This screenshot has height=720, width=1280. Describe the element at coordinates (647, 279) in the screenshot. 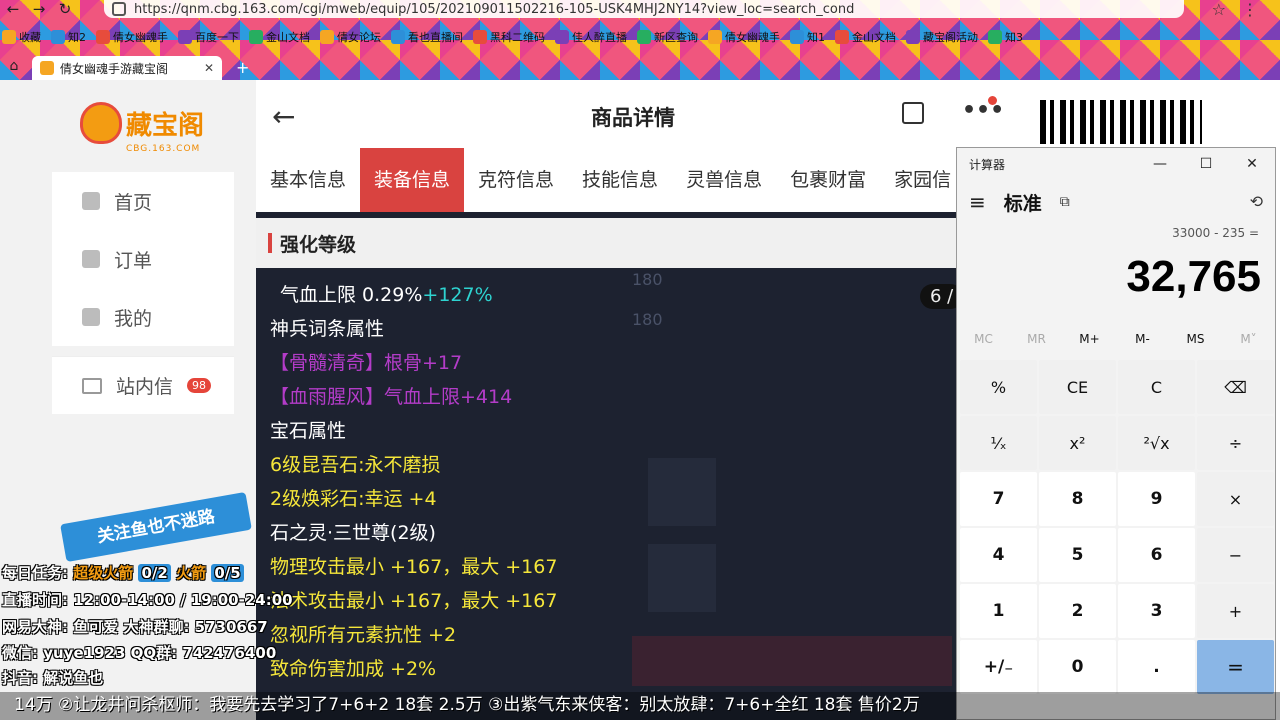

I see `bg-value: 180` at that location.